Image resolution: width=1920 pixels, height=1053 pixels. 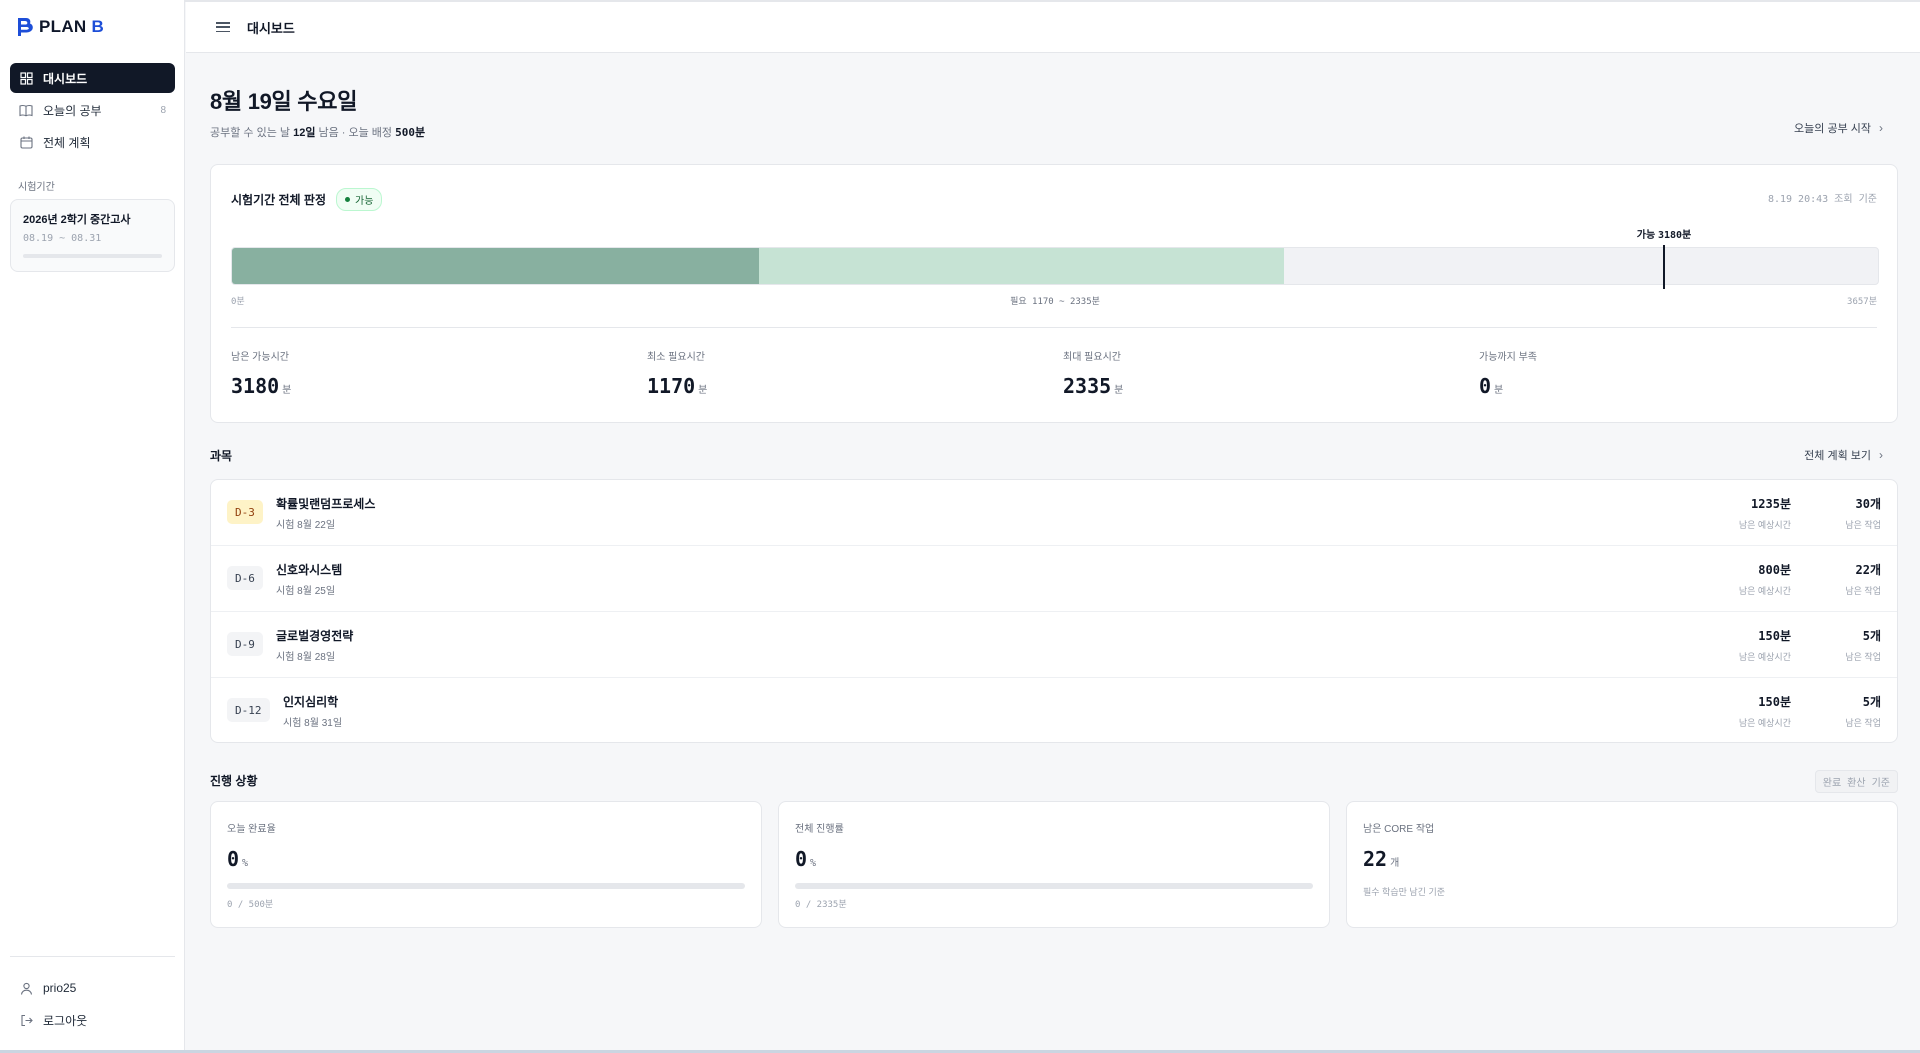 What do you see at coordinates (26, 110) in the screenshot?
I see `book-icon` at bounding box center [26, 110].